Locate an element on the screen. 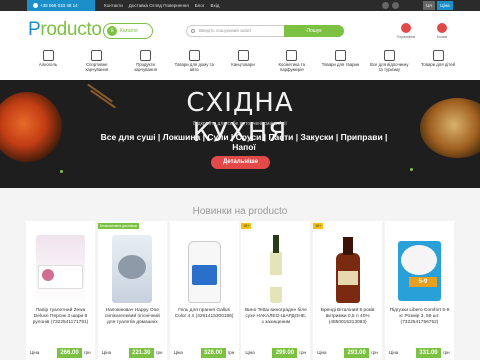 The image size is (480, 360). cart-label: Кошик is located at coordinates (442, 37).